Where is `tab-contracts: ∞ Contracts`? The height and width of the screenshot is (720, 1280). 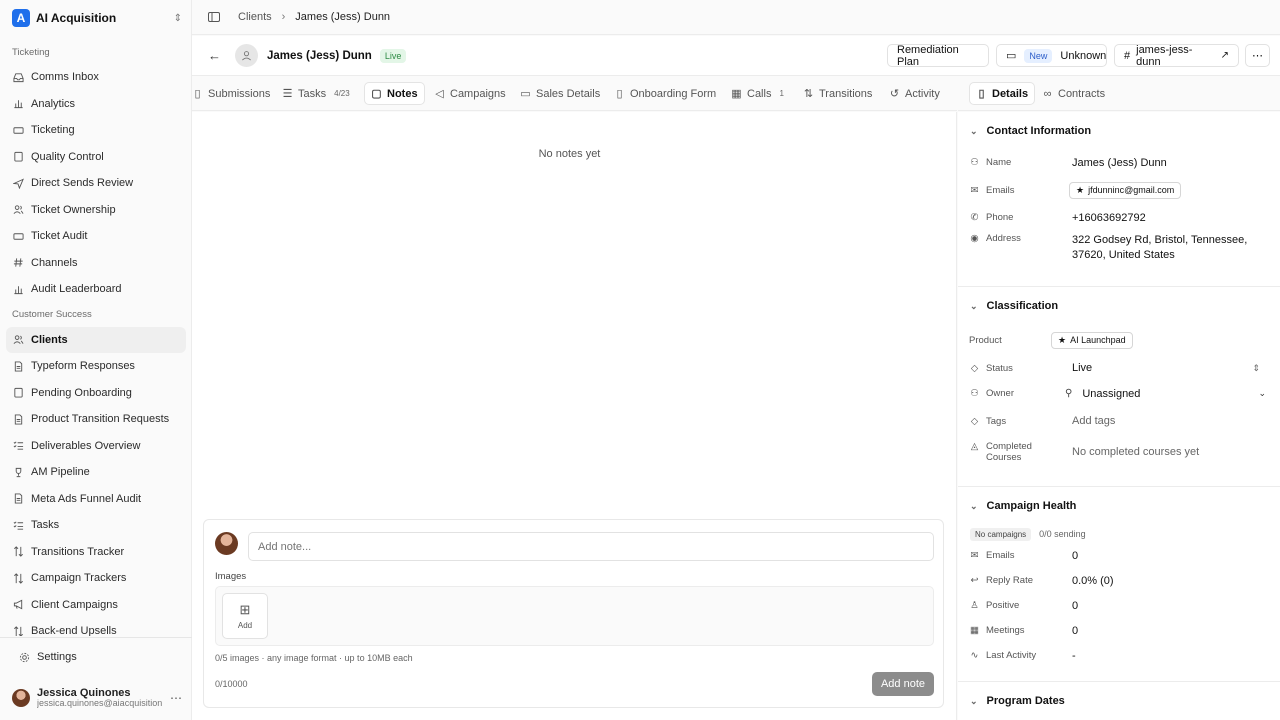 tab-contracts: ∞ Contracts is located at coordinates (1073, 93).